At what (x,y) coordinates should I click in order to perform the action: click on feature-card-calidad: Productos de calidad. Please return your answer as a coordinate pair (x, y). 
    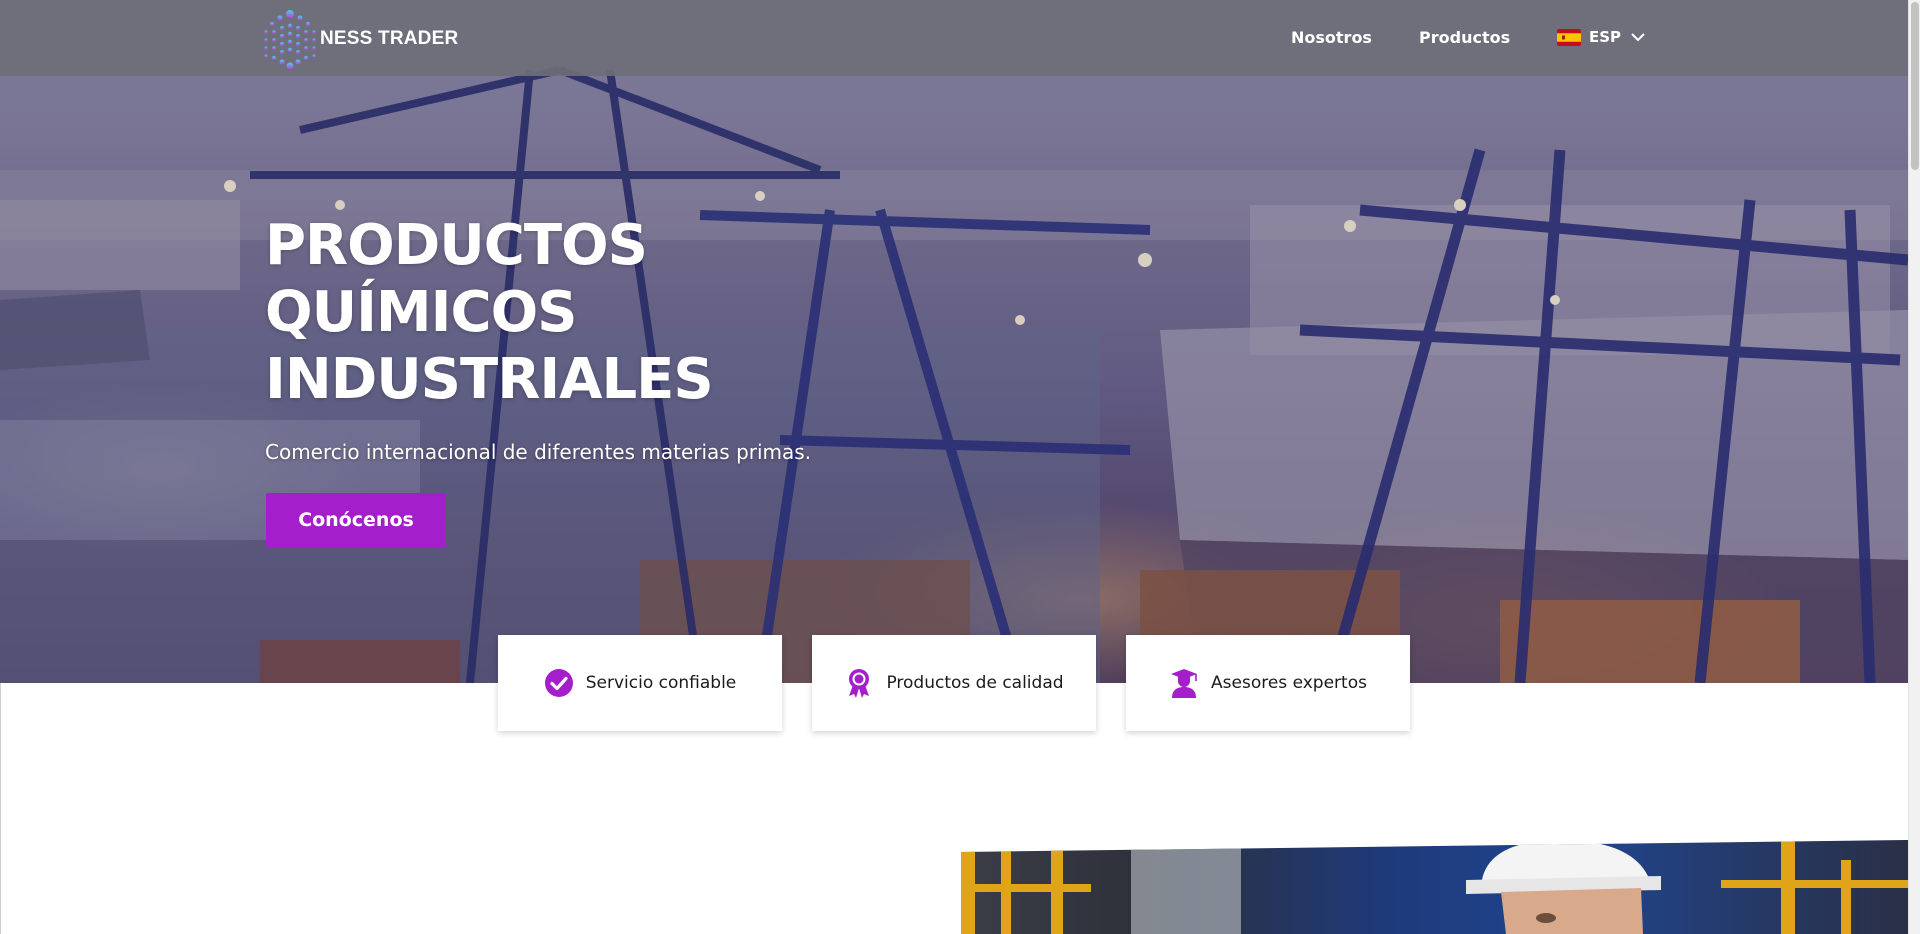
    Looking at the image, I should click on (954, 683).